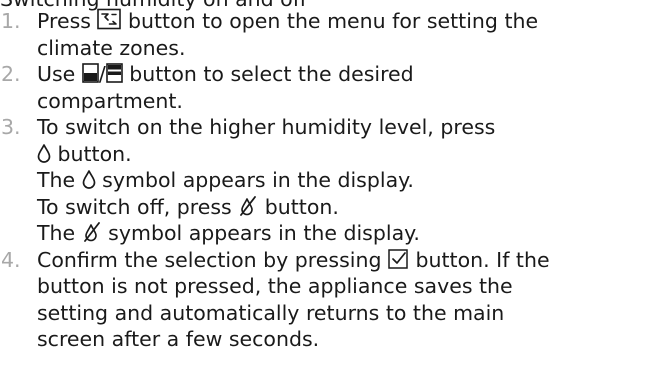  What do you see at coordinates (11, 21) in the screenshot?
I see `step-number: 1.` at bounding box center [11, 21].